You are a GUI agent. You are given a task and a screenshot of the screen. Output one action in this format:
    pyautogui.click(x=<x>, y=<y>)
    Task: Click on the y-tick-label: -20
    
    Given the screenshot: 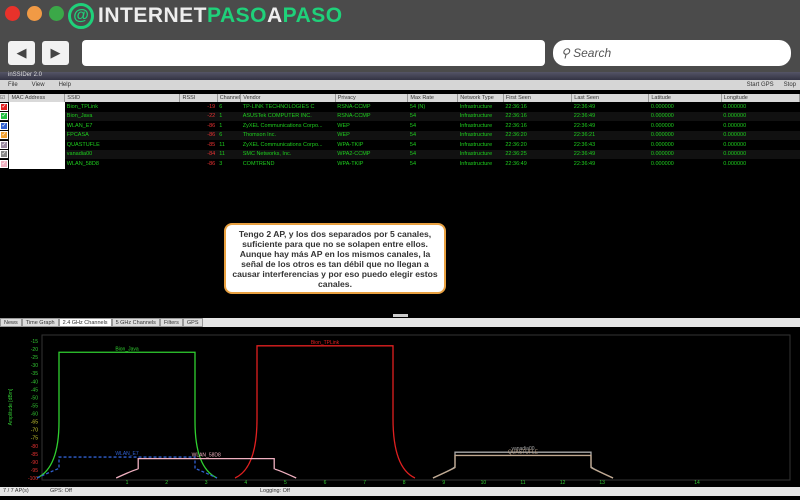 What is the action you would take?
    pyautogui.click(x=34, y=350)
    